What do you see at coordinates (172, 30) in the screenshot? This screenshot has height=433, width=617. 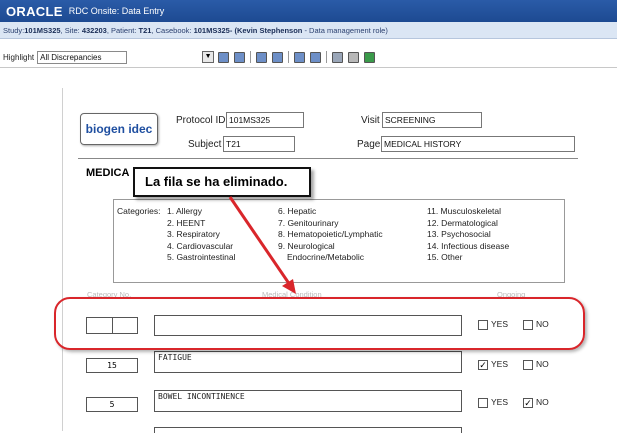 I see `study-info-part: , Casebook:` at bounding box center [172, 30].